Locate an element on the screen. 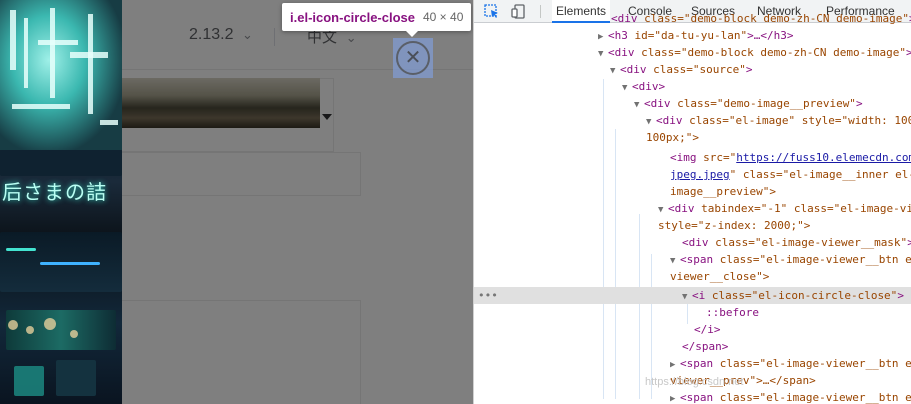 The height and width of the screenshot is (404, 911). photo-sign-text: 后さまの詰 is located at coordinates (54, 192).